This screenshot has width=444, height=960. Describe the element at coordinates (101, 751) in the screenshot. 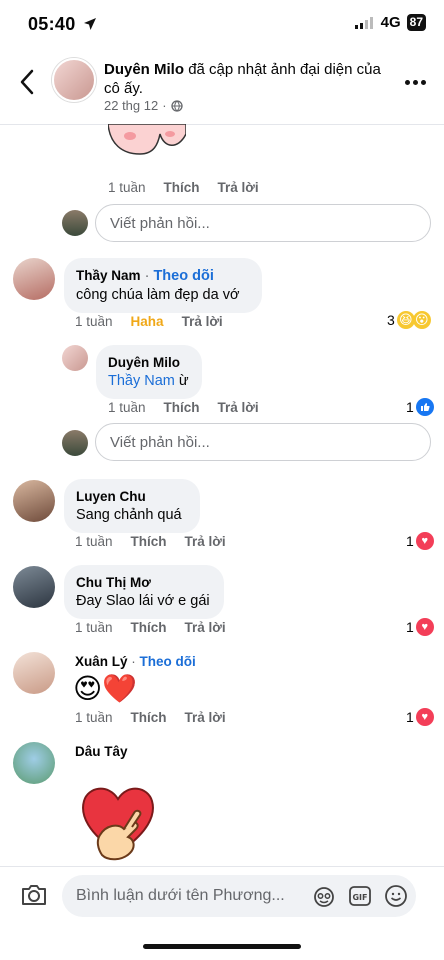

I see `comment-author: Dâu Tây` at that location.